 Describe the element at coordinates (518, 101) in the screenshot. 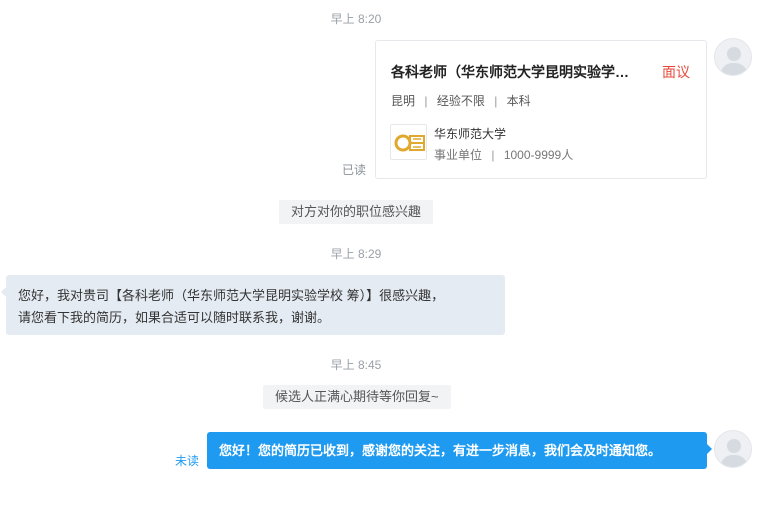

I see `job-education: 本科` at that location.